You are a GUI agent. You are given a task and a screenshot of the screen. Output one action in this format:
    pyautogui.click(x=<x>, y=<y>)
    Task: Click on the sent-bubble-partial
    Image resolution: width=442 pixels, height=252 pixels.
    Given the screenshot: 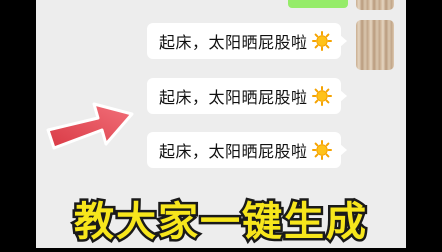 What is the action you would take?
    pyautogui.click(x=318, y=4)
    